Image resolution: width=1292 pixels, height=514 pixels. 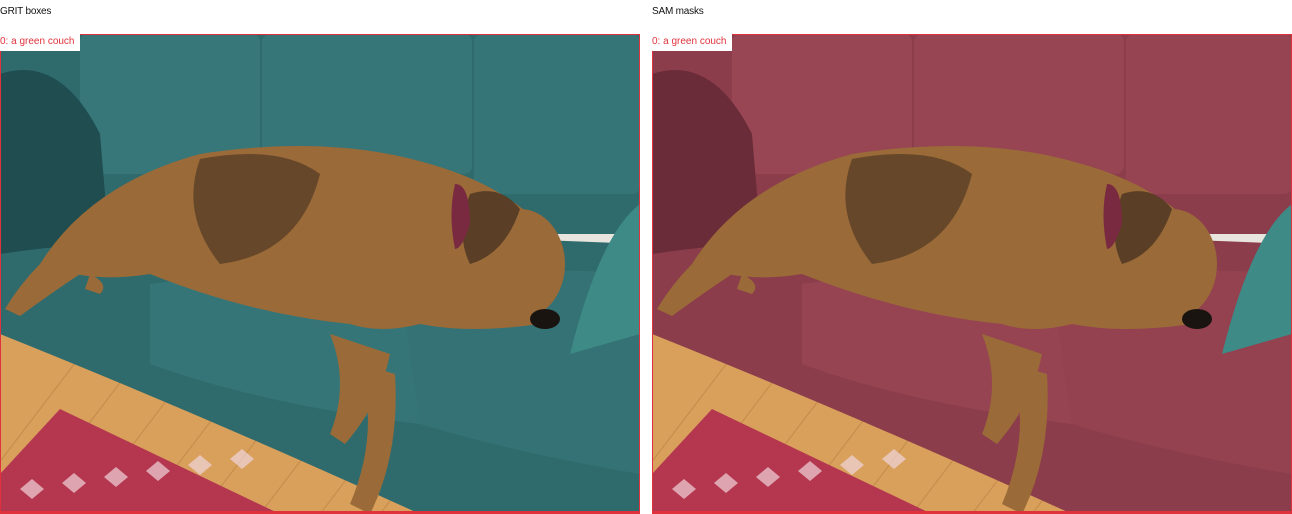 I want to click on panel-title: GRIT boxes, so click(x=26, y=11).